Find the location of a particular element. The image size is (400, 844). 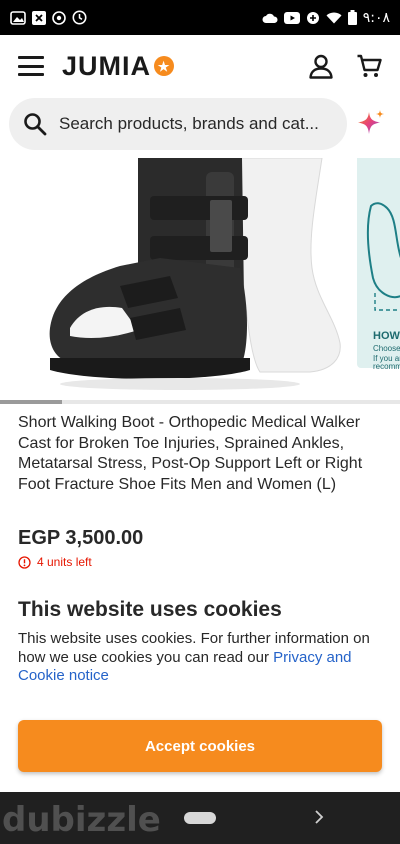

alert-icon is located at coordinates (24, 562).